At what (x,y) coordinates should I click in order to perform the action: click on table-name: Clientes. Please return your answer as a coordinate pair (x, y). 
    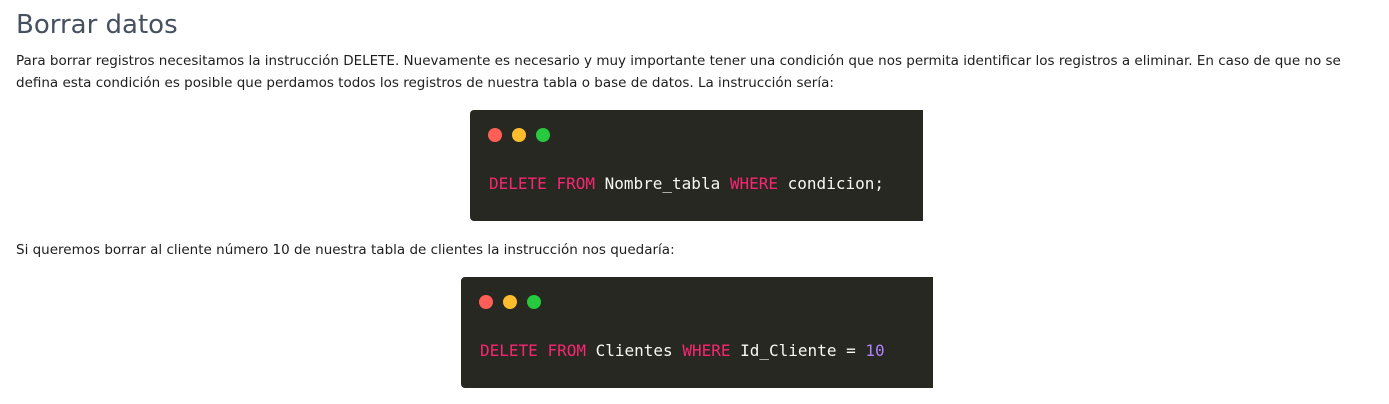
    Looking at the image, I should click on (634, 350).